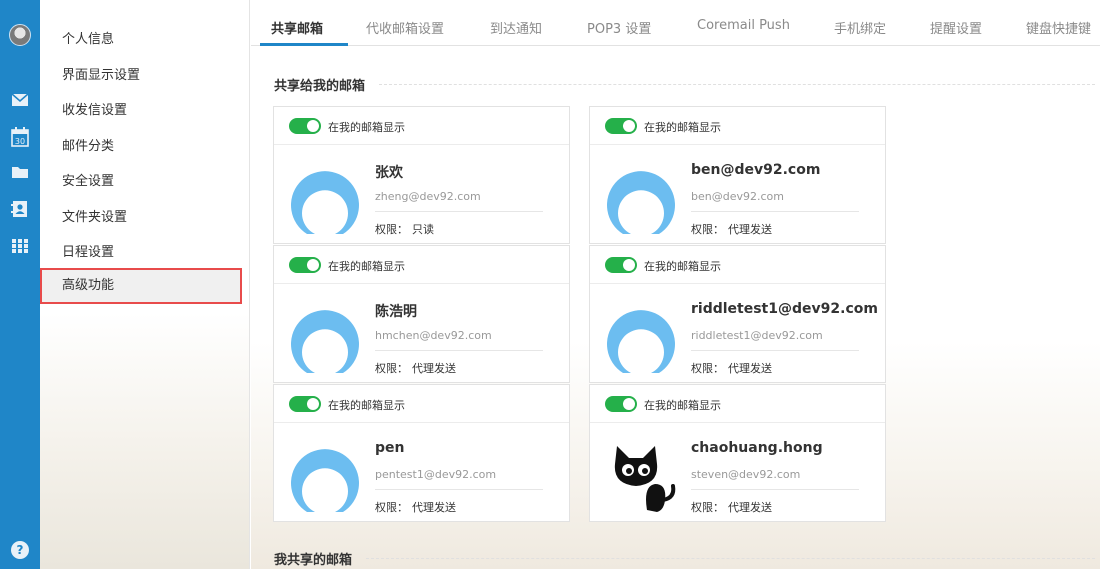 The height and width of the screenshot is (569, 1100). Describe the element at coordinates (390, 448) in the screenshot. I see `mailbox-owner-name: pen` at that location.